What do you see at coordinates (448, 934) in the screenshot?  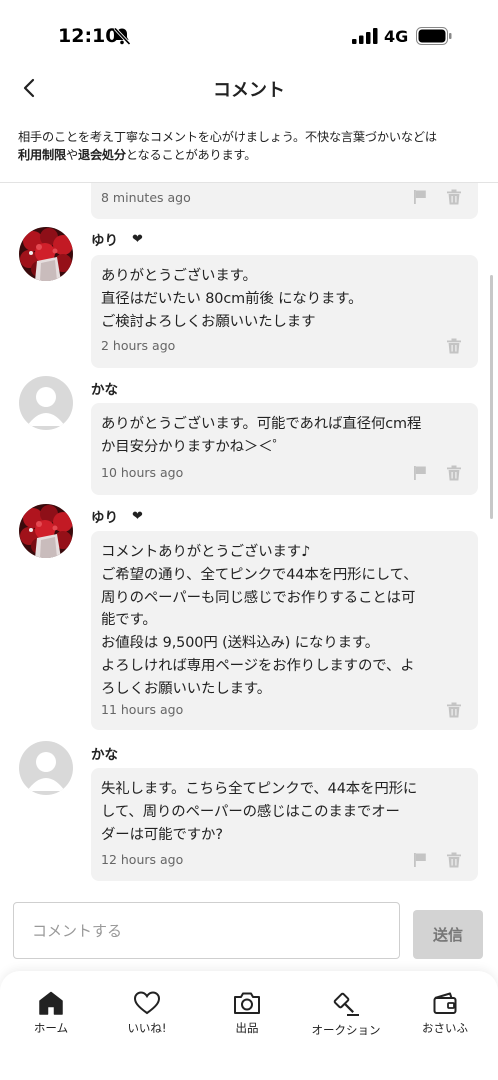 I see `send-button: 送信` at bounding box center [448, 934].